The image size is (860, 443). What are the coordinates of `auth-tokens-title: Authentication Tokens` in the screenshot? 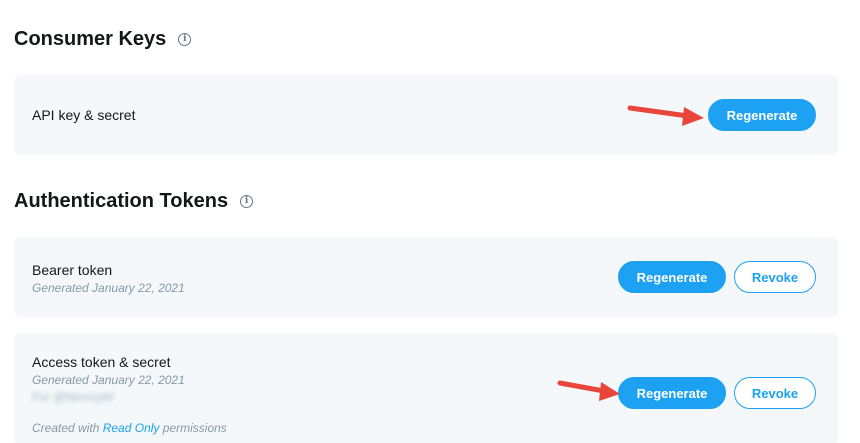 It's located at (121, 201).